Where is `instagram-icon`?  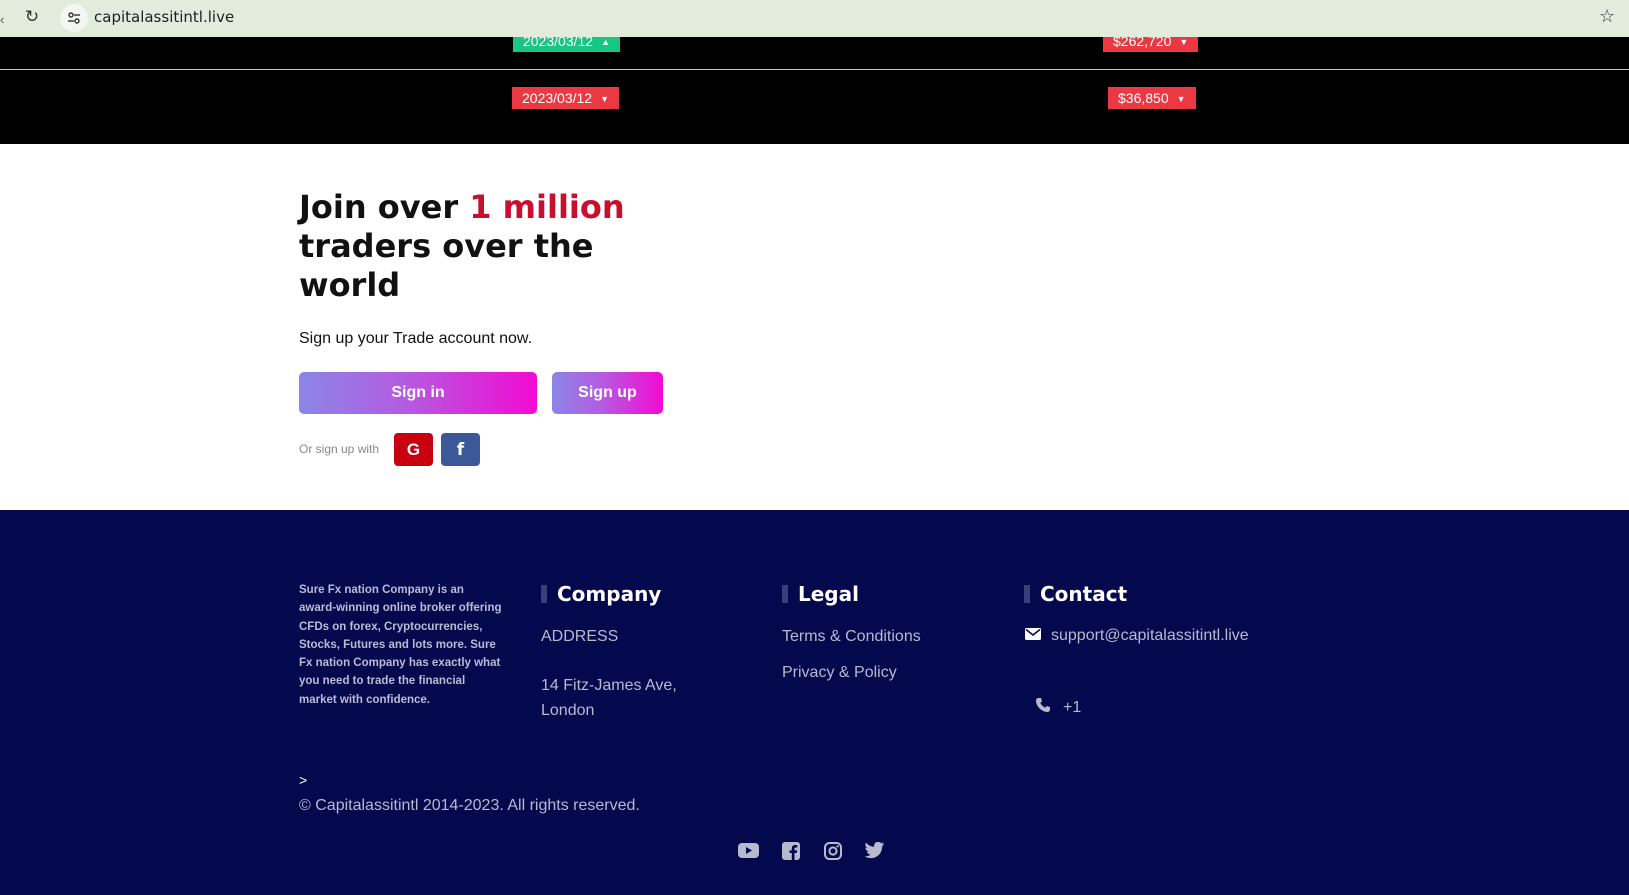
instagram-icon is located at coordinates (832, 850).